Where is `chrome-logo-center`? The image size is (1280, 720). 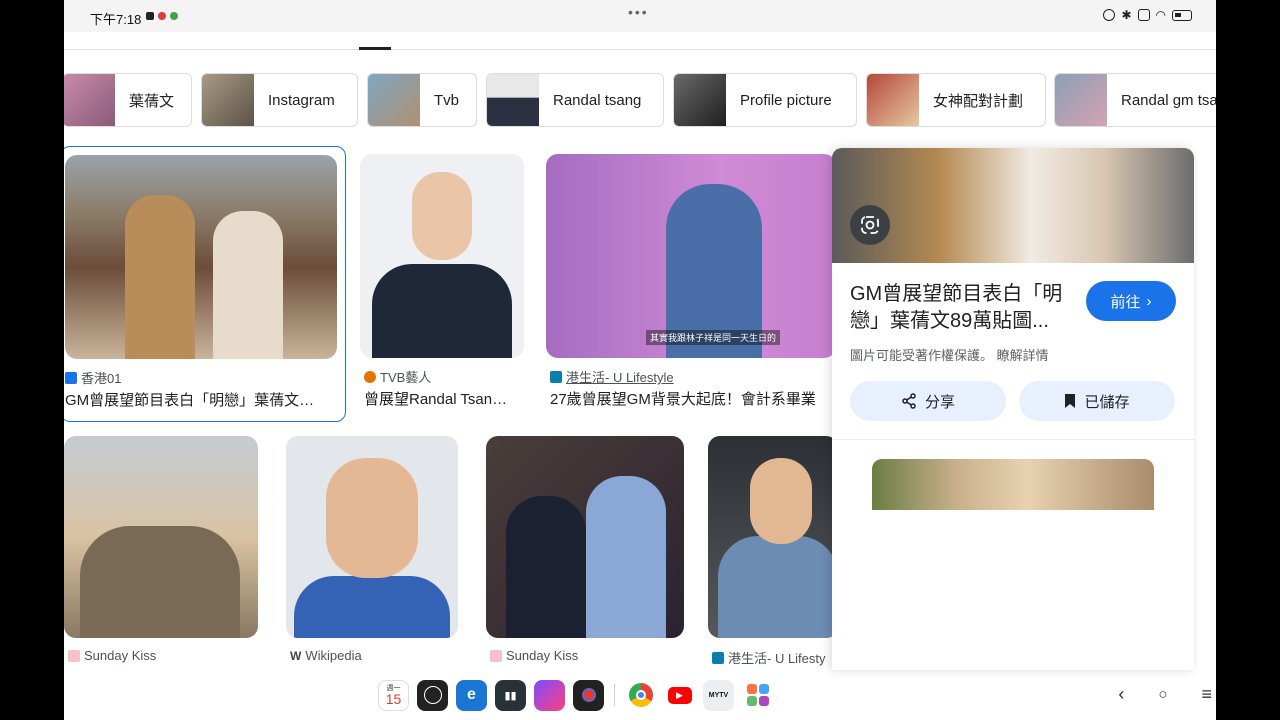 chrome-logo-center is located at coordinates (640, 695).